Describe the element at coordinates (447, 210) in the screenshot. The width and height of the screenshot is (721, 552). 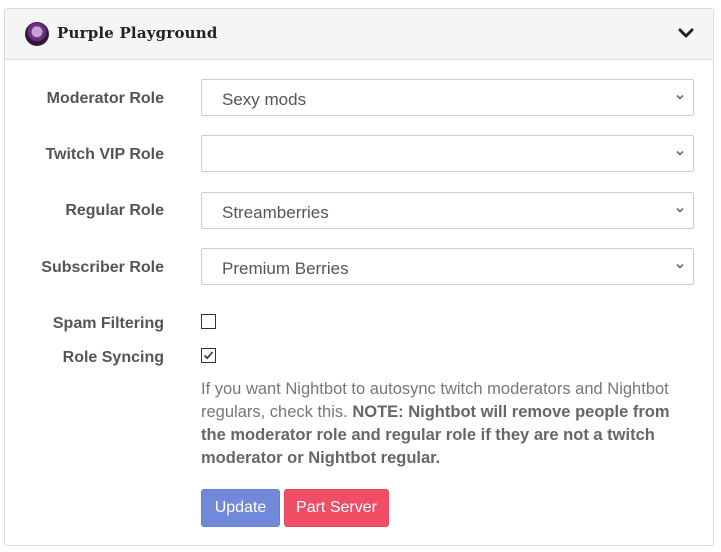
I see `regular-role-select: Streamberries` at that location.